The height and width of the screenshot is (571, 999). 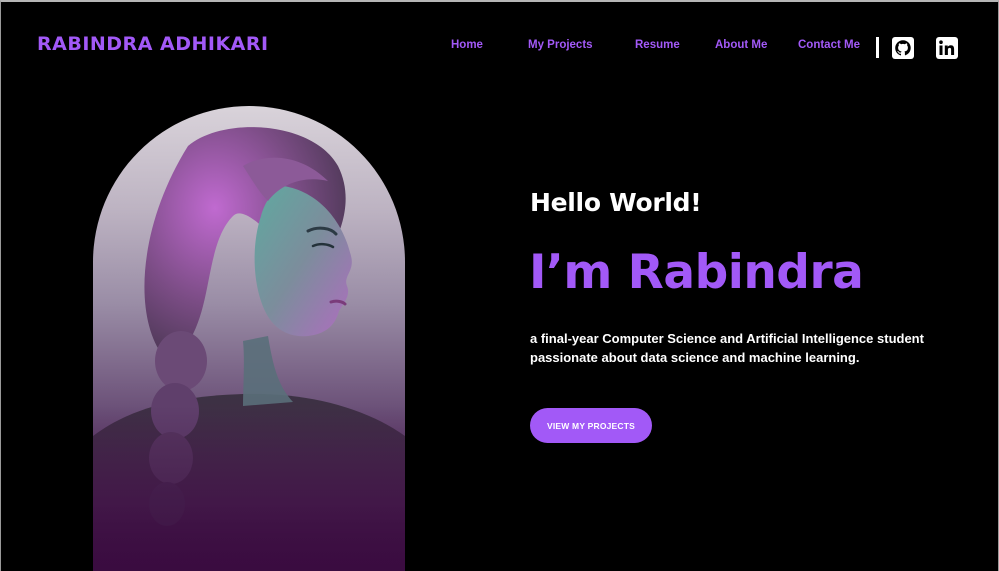 I want to click on view-projects-button: VIEW MY PROJECTS, so click(x=591, y=425).